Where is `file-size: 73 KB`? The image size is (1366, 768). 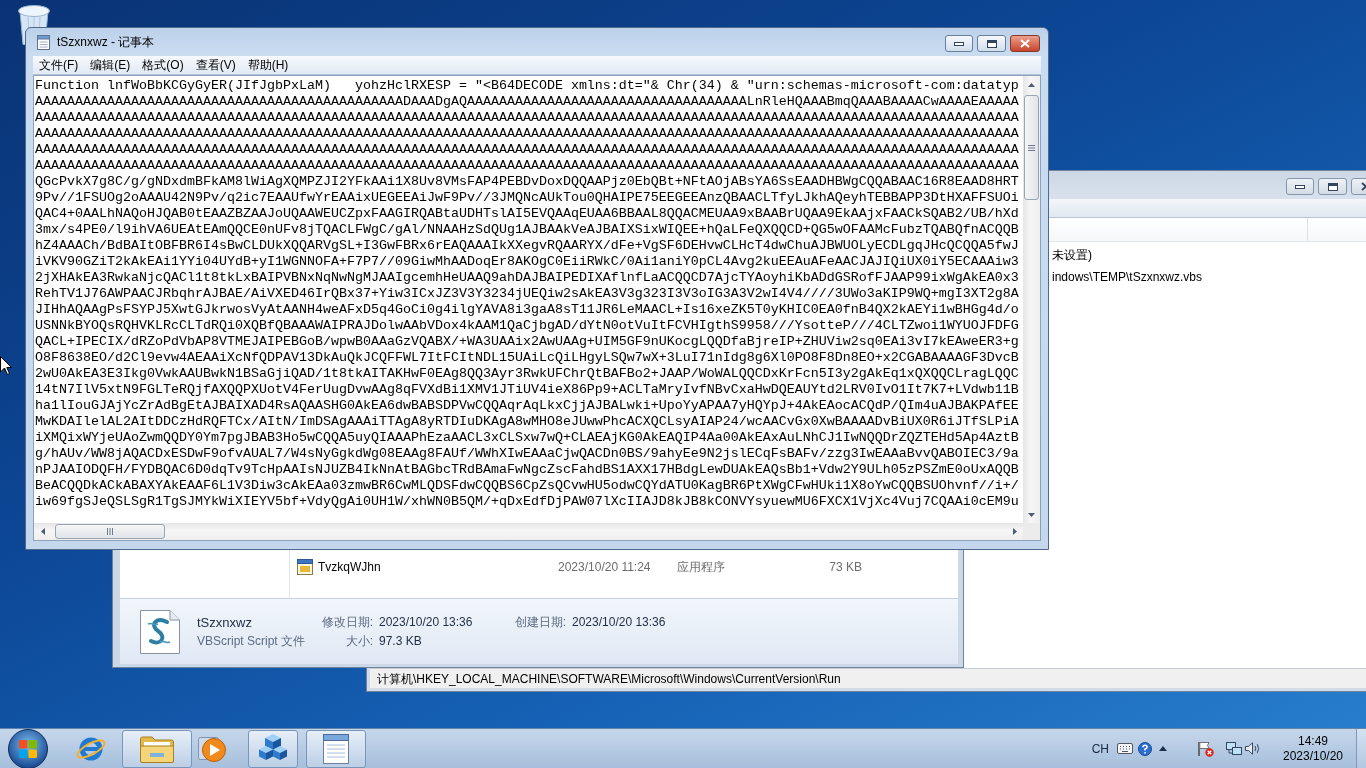
file-size: 73 KB is located at coordinates (845, 567).